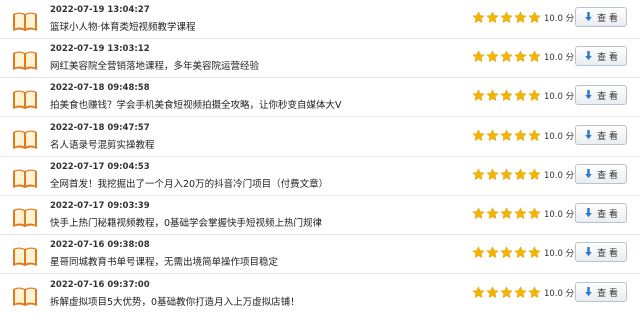 The image size is (640, 315). Describe the element at coordinates (102, 145) in the screenshot. I see `item-title: 名人语录号混剪实操教程` at that location.